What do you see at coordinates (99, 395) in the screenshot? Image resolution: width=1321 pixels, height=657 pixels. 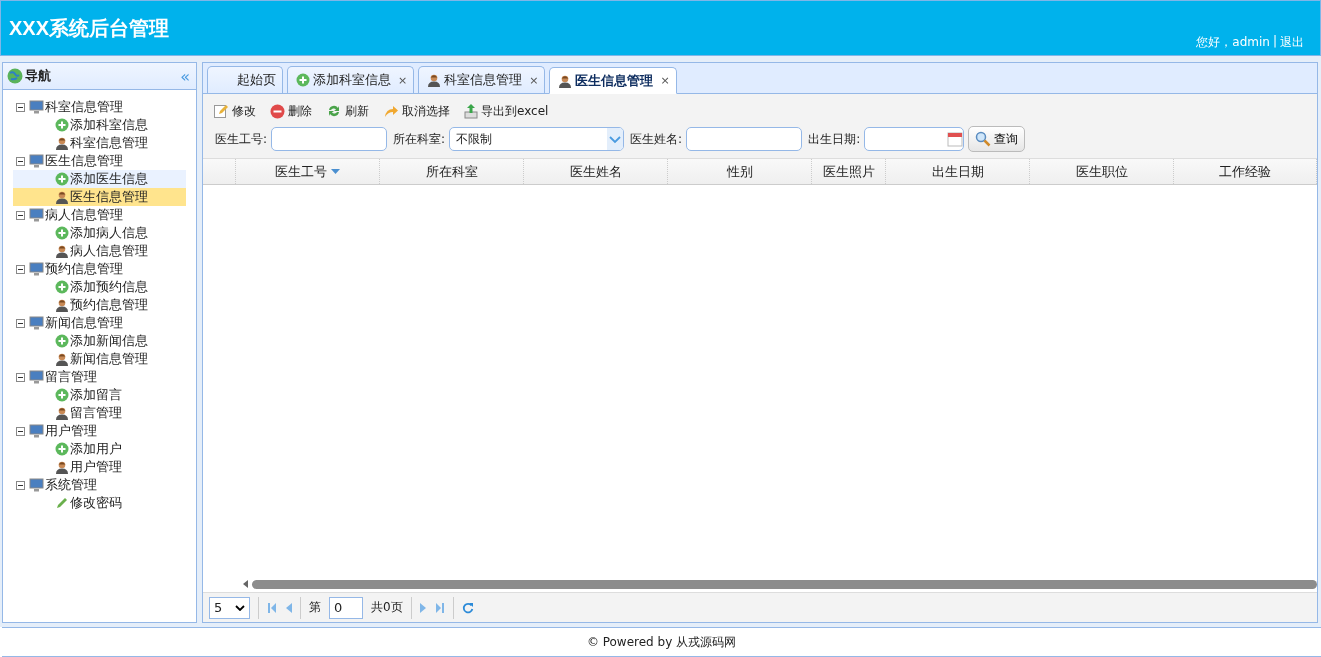 I see `tree-item: 添加留言` at bounding box center [99, 395].